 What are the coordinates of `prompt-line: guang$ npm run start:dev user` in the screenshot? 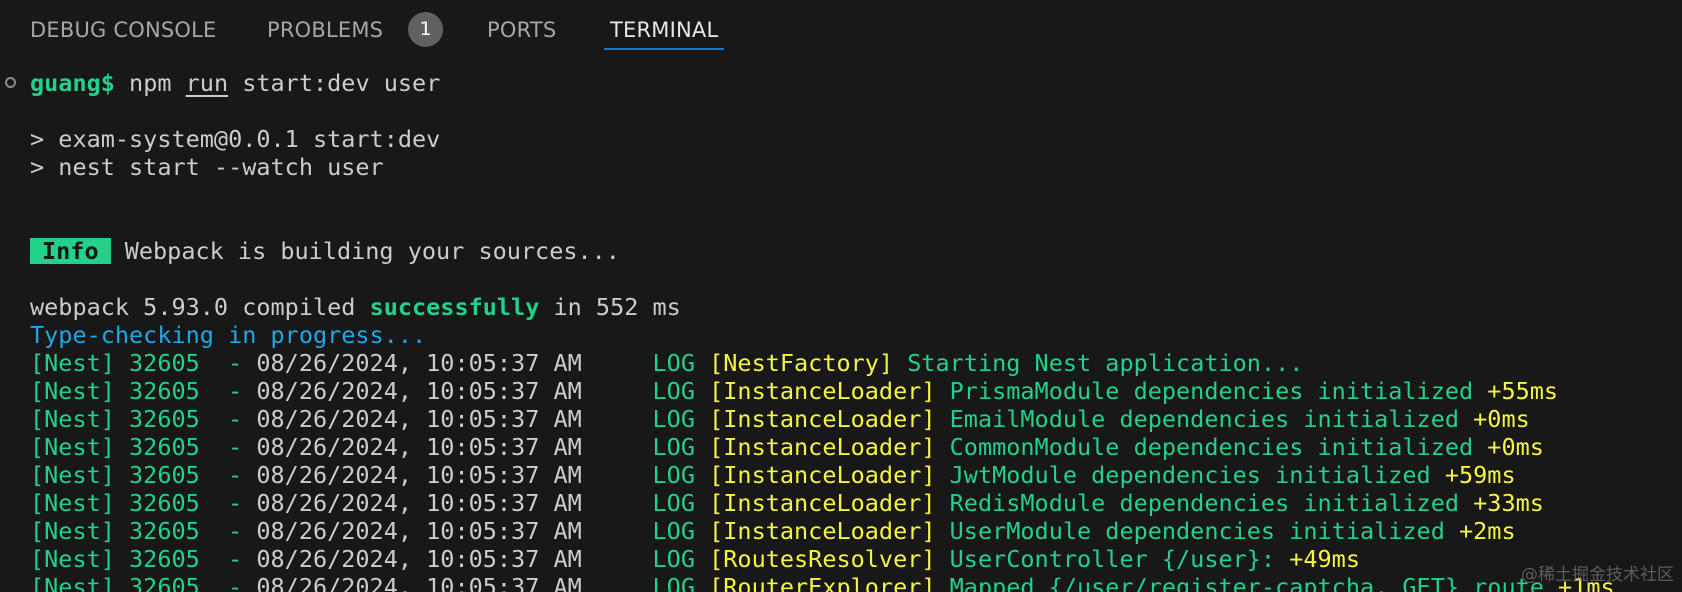 It's located at (235, 83).